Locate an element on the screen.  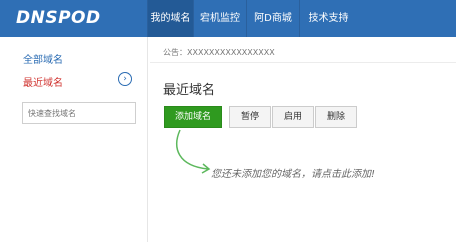
empty-state-hint: 您还未添加您的域名，请点击此添加! is located at coordinates (293, 174).